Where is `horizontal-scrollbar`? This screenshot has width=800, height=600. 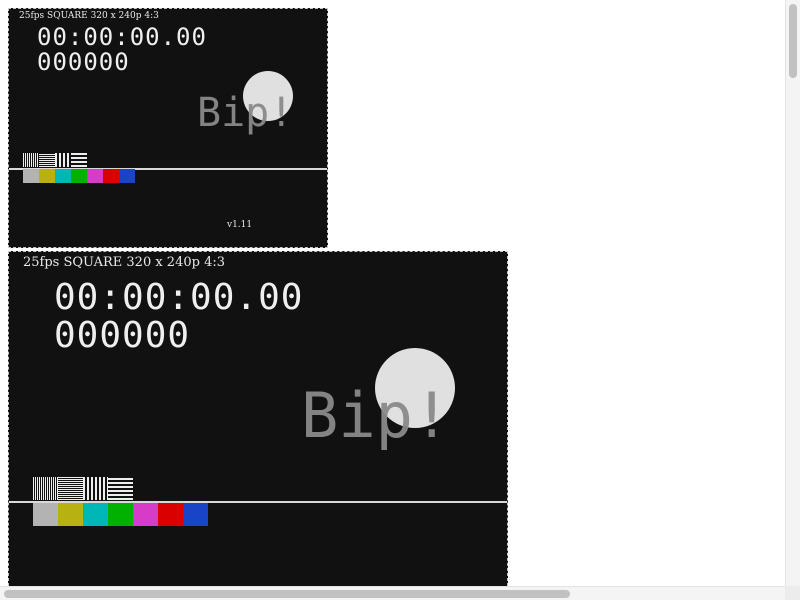 horizontal-scrollbar is located at coordinates (392, 593).